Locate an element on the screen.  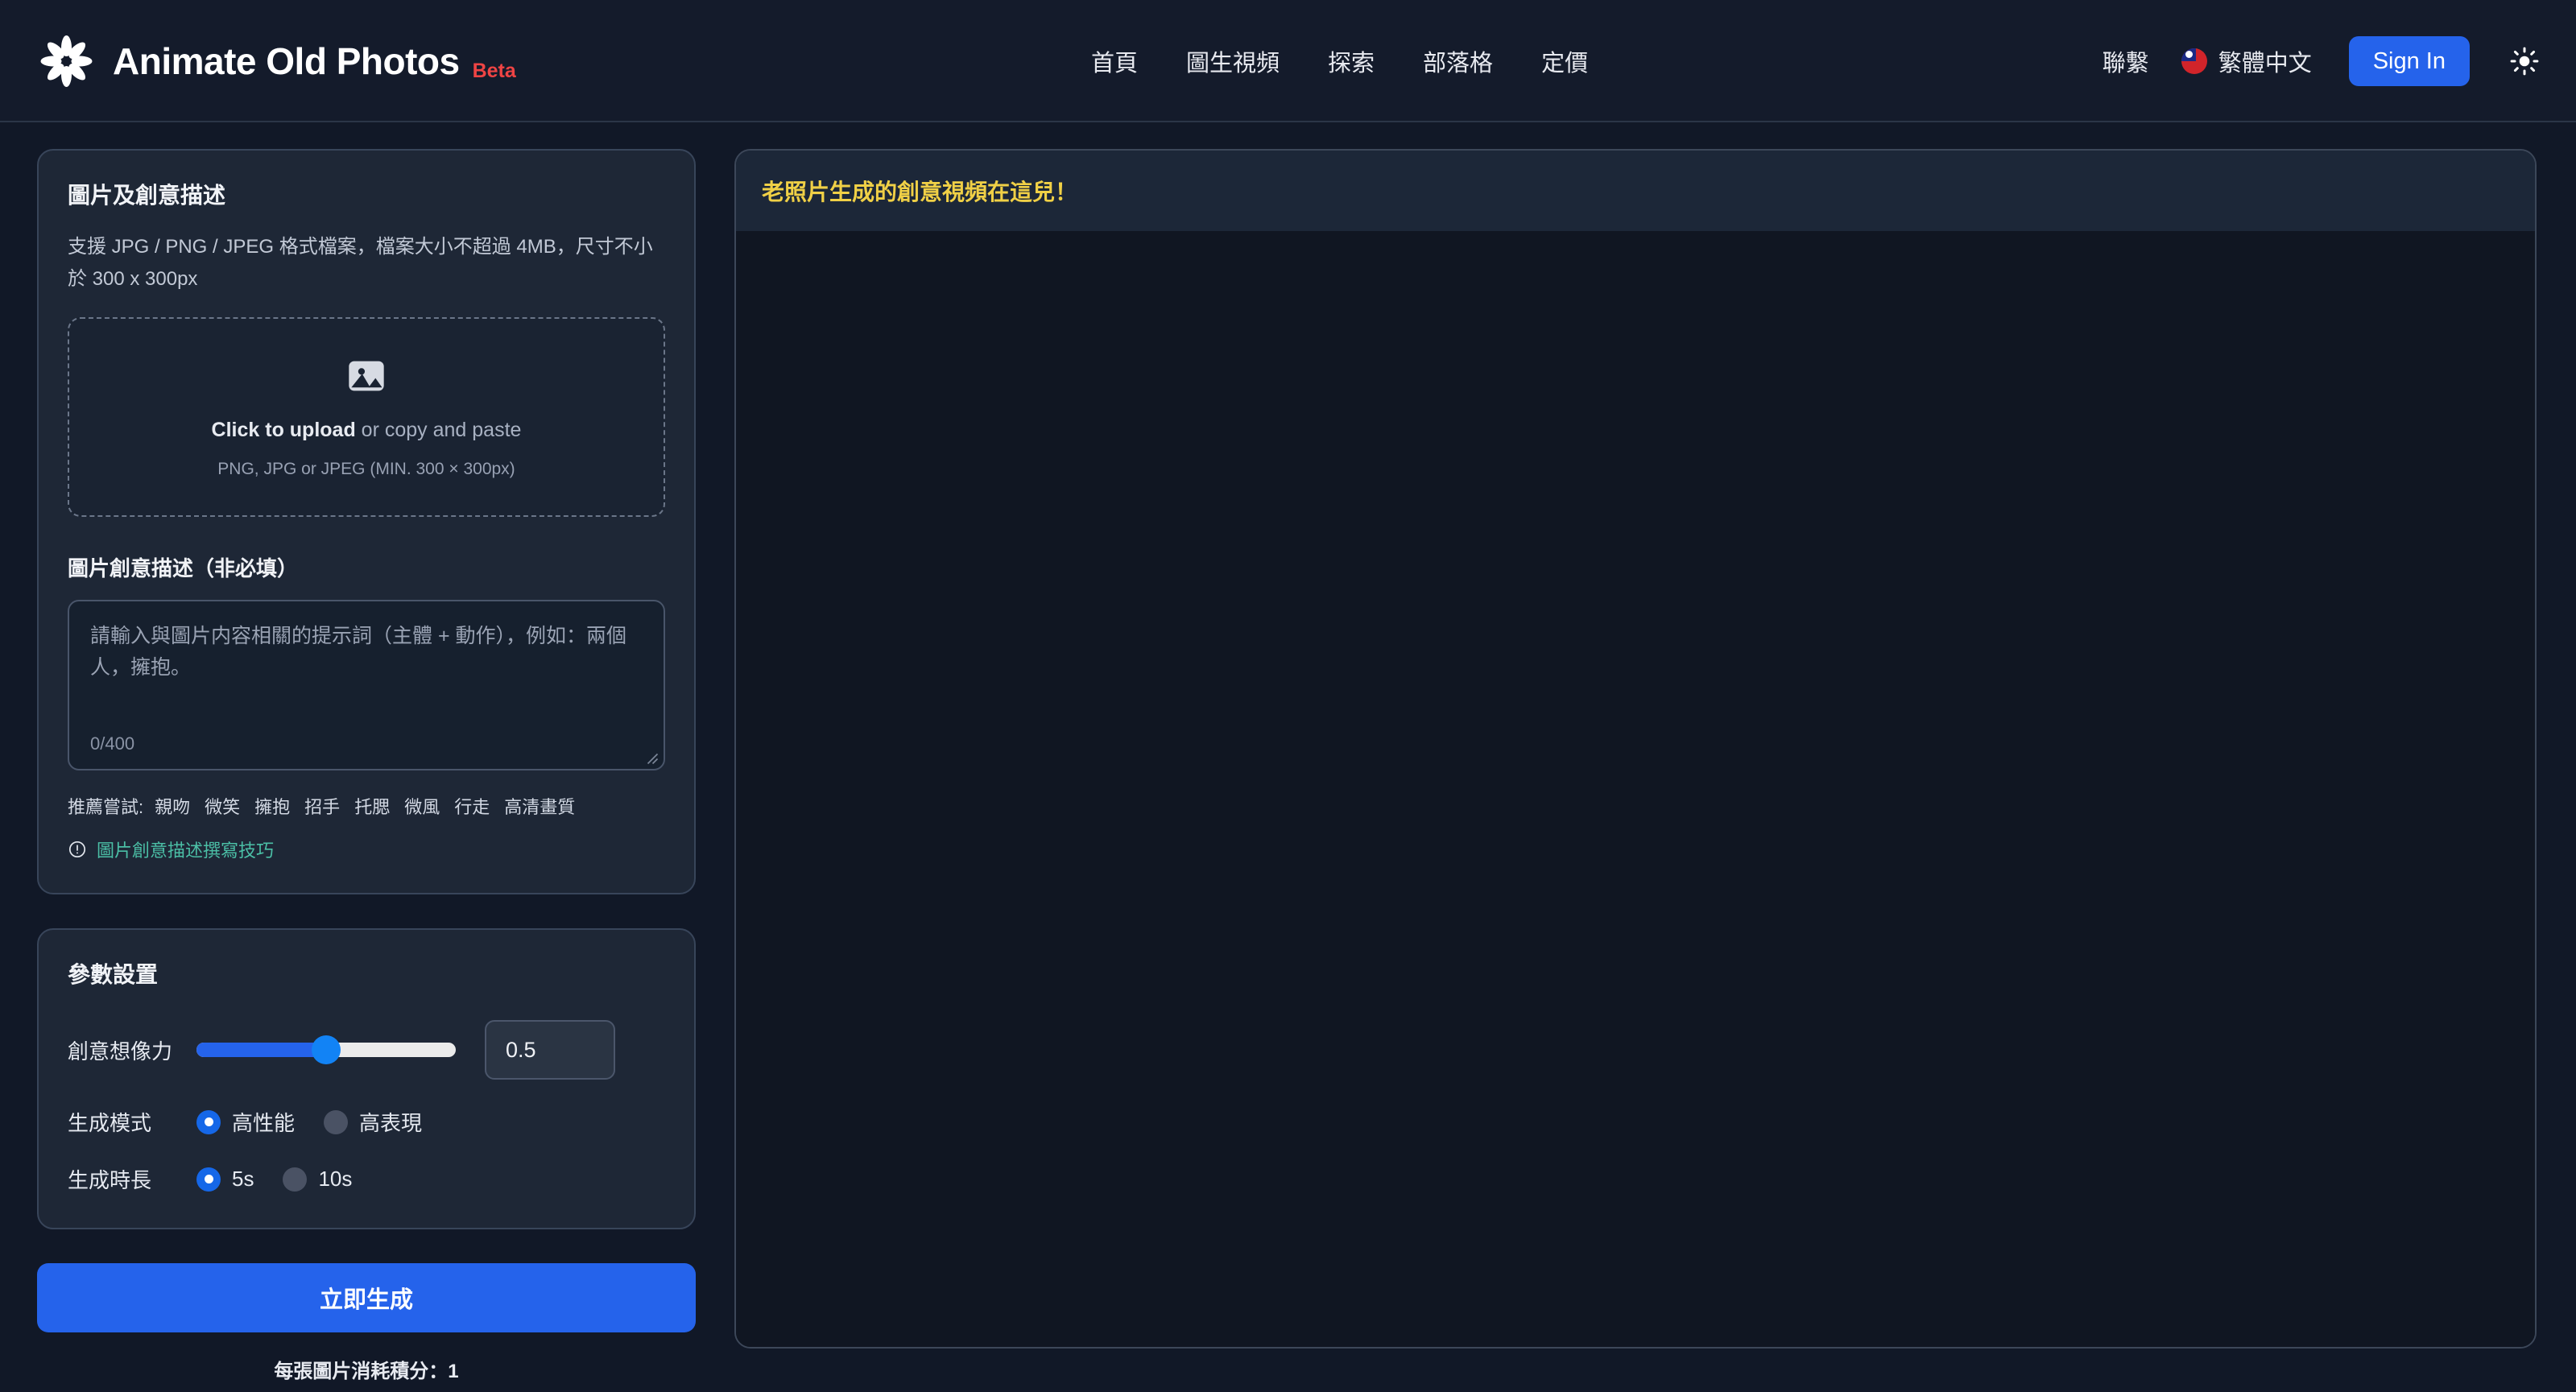
suggestion-chip-5: 微風 is located at coordinates (422, 806).